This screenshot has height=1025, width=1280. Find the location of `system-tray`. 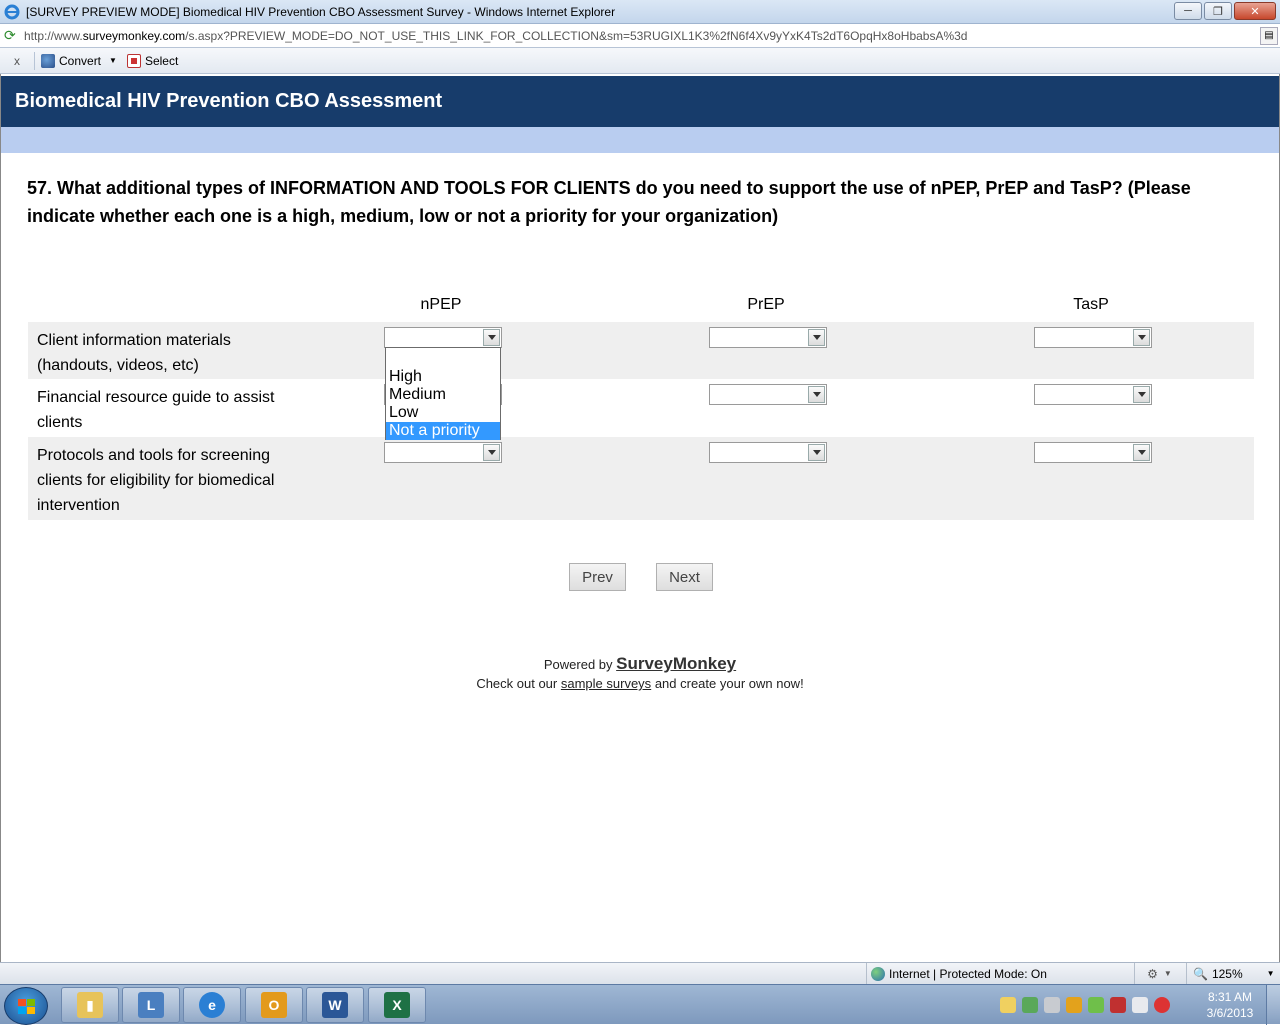

system-tray is located at coordinates (1085, 1005).